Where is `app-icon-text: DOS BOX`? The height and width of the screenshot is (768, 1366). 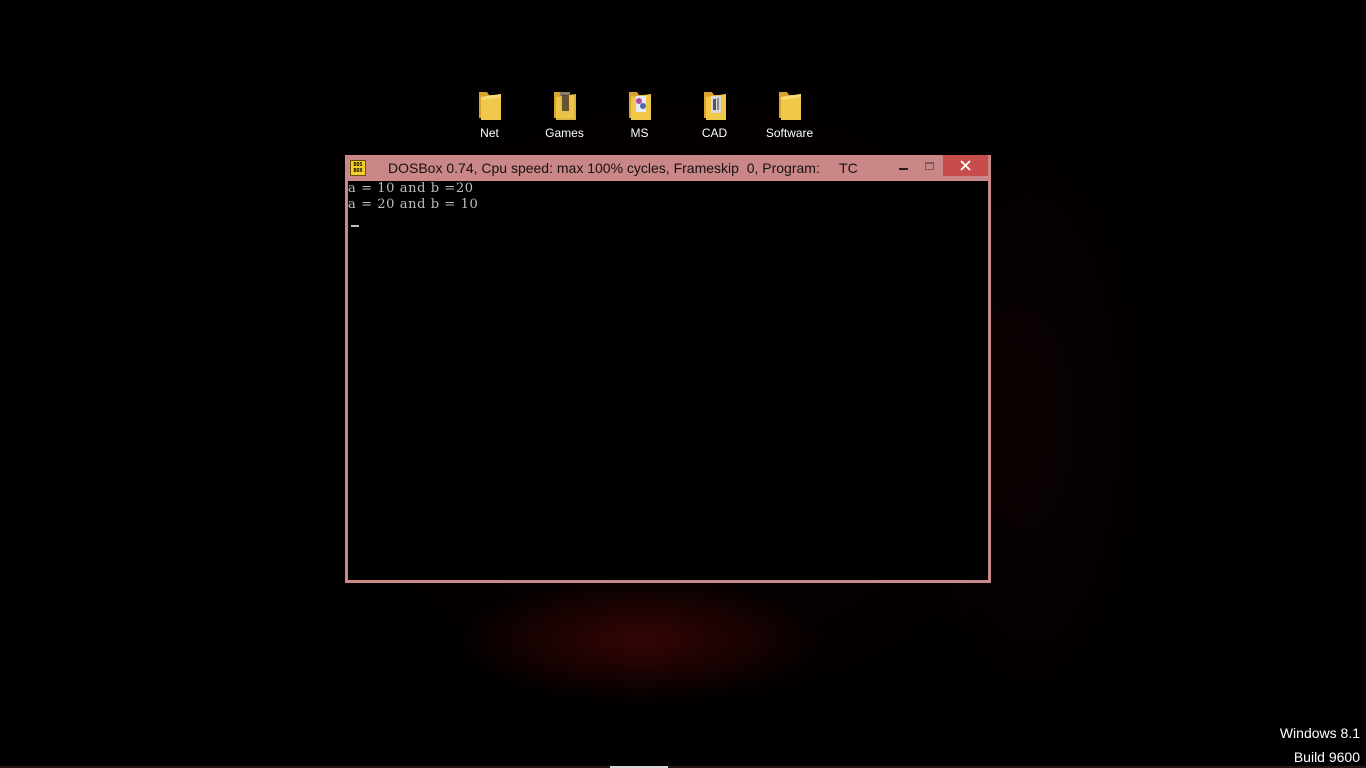
app-icon-text: DOS BOX is located at coordinates (358, 168).